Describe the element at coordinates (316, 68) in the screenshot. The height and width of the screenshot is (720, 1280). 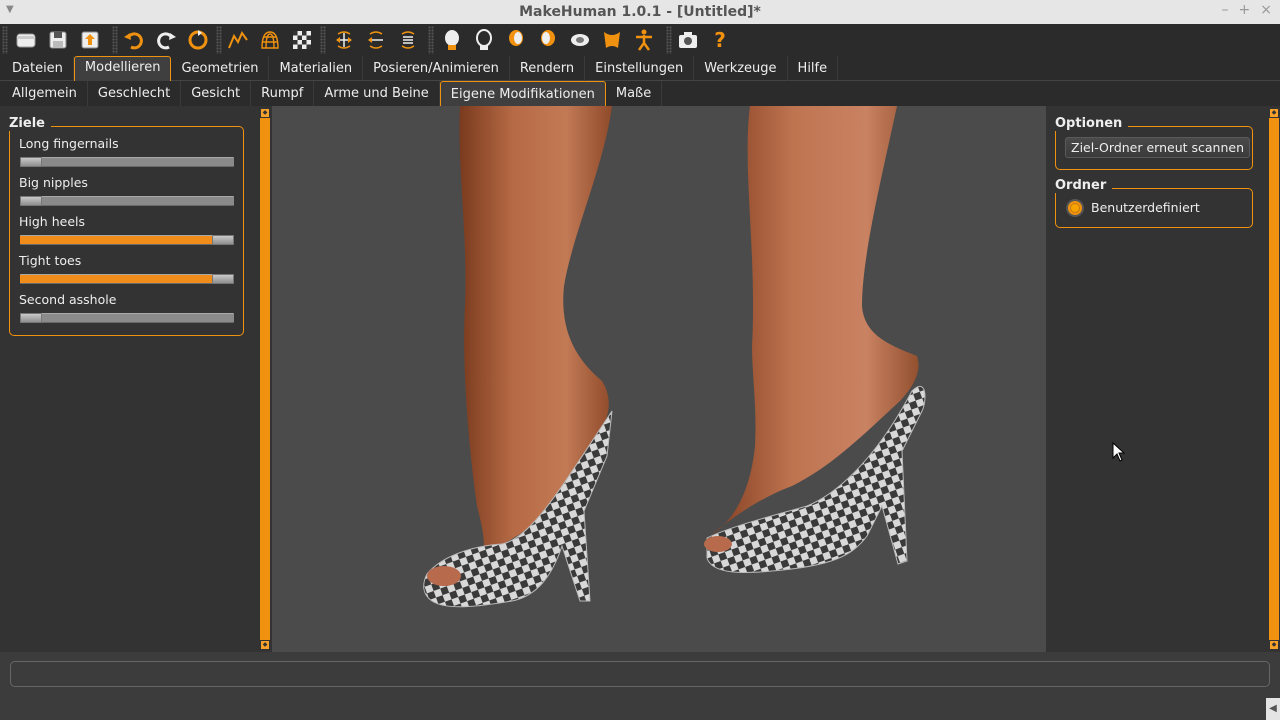
I see `tab-materialien: Materialien` at that location.